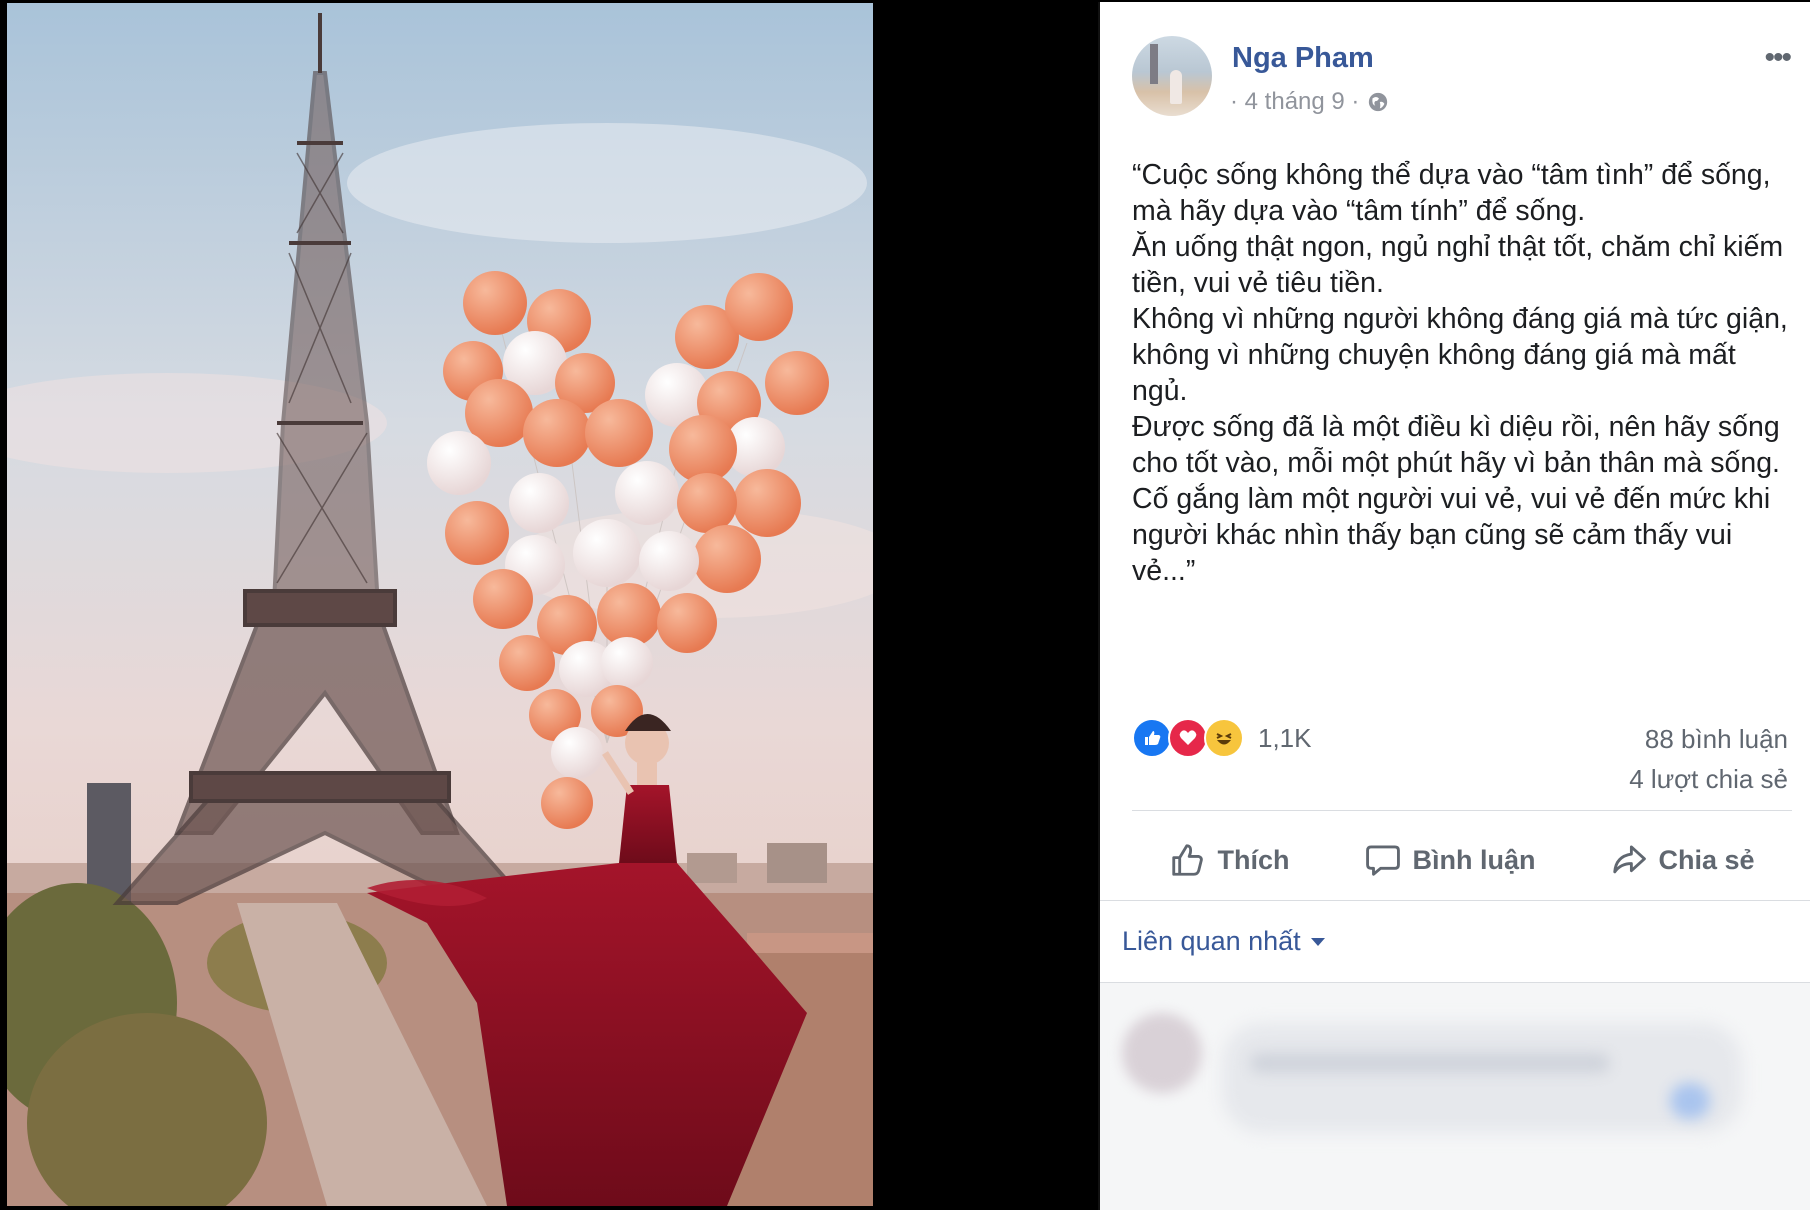 The image size is (1810, 1210). What do you see at coordinates (1430, 1063) in the screenshot?
I see `blurred-text` at bounding box center [1430, 1063].